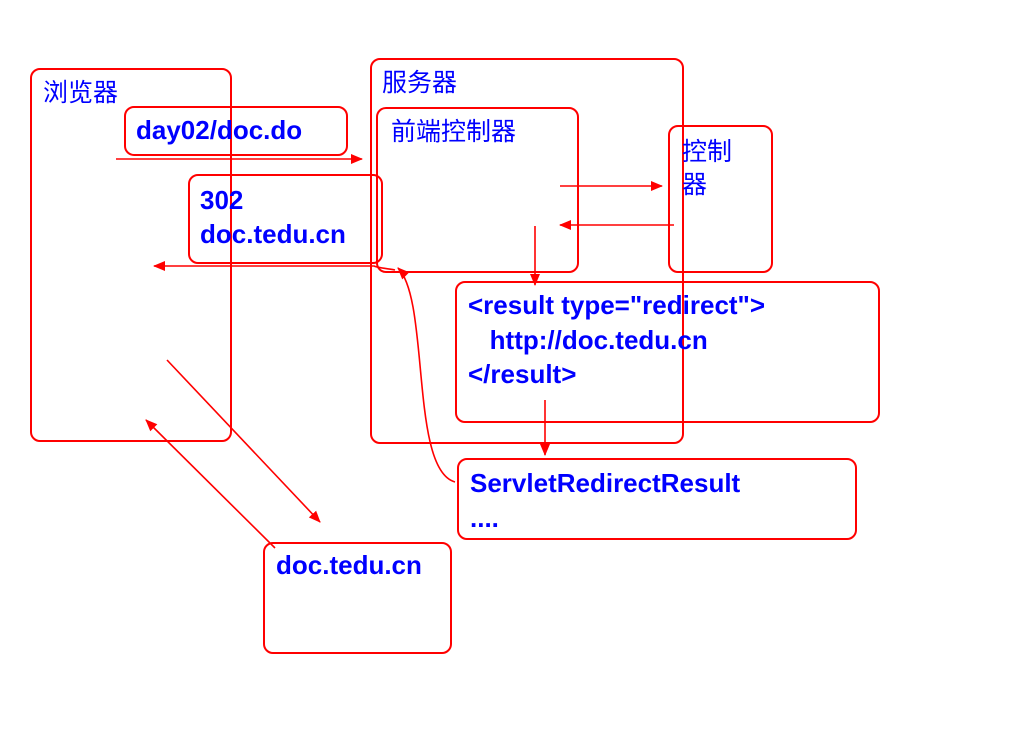 The width and height of the screenshot is (1024, 738). I want to click on arrow-to-target-site, so click(243, 441).